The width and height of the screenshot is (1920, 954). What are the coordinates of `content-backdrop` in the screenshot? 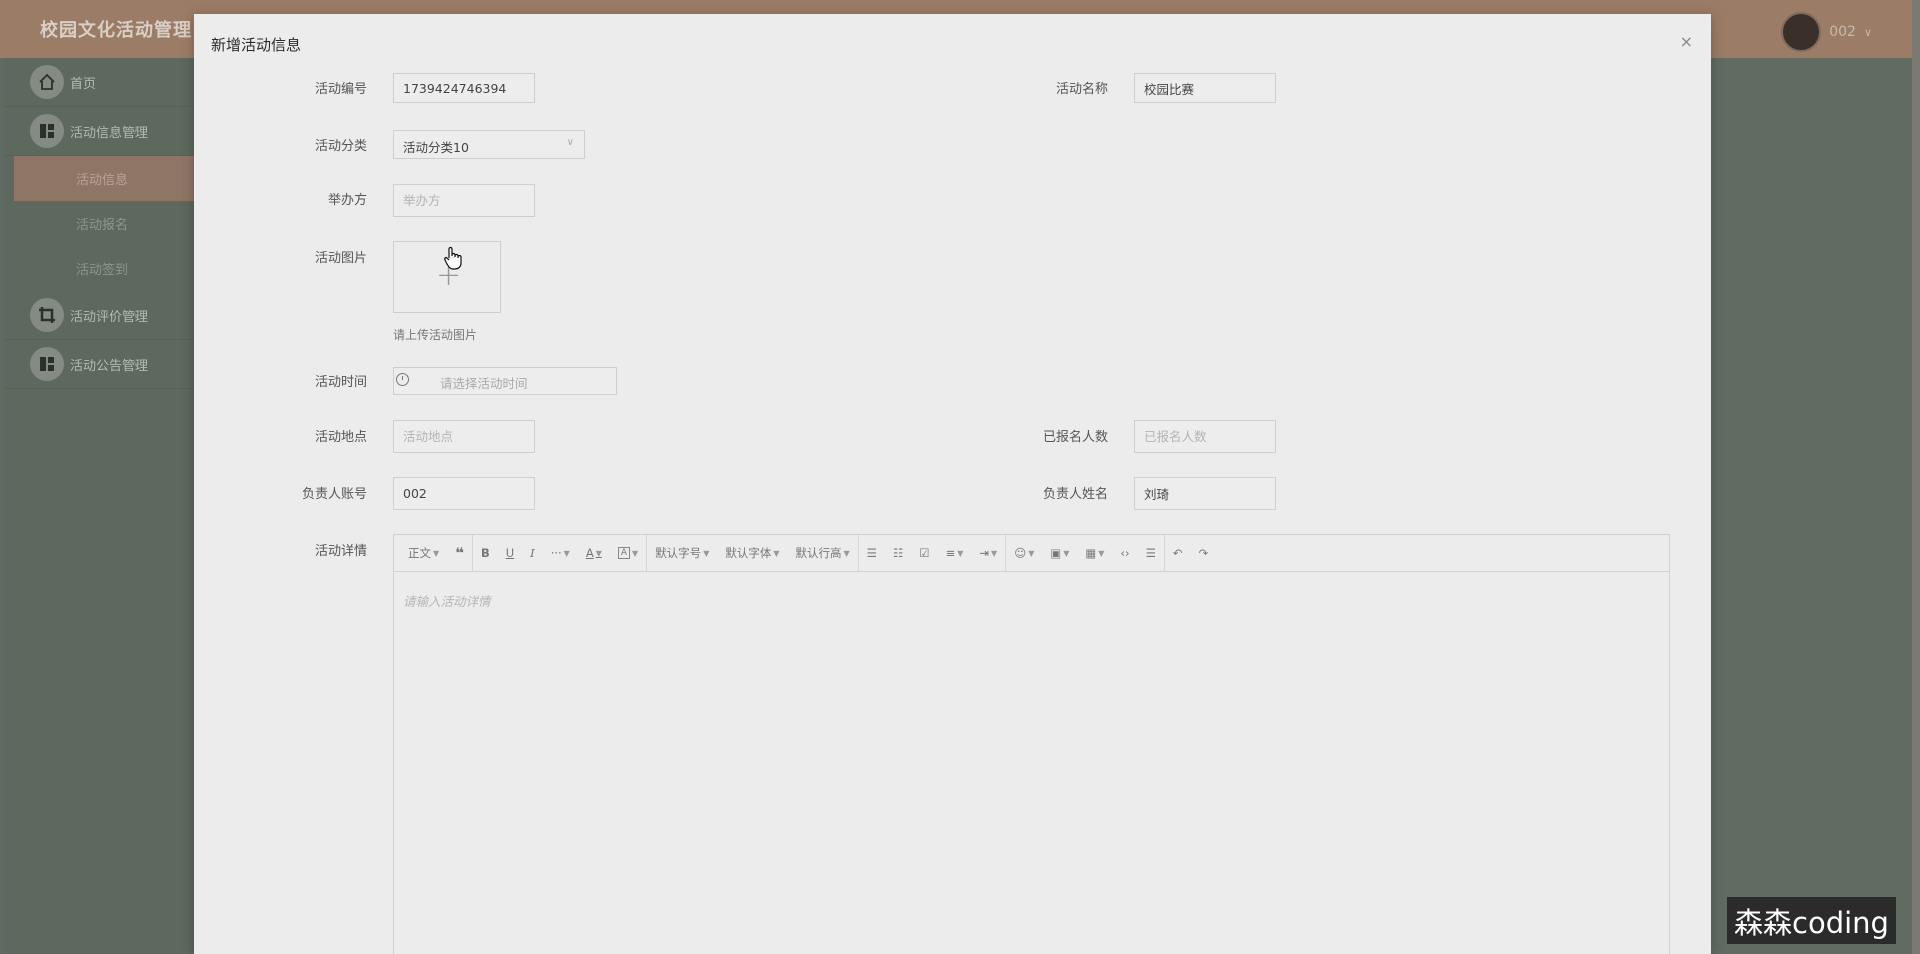 It's located at (1815, 506).